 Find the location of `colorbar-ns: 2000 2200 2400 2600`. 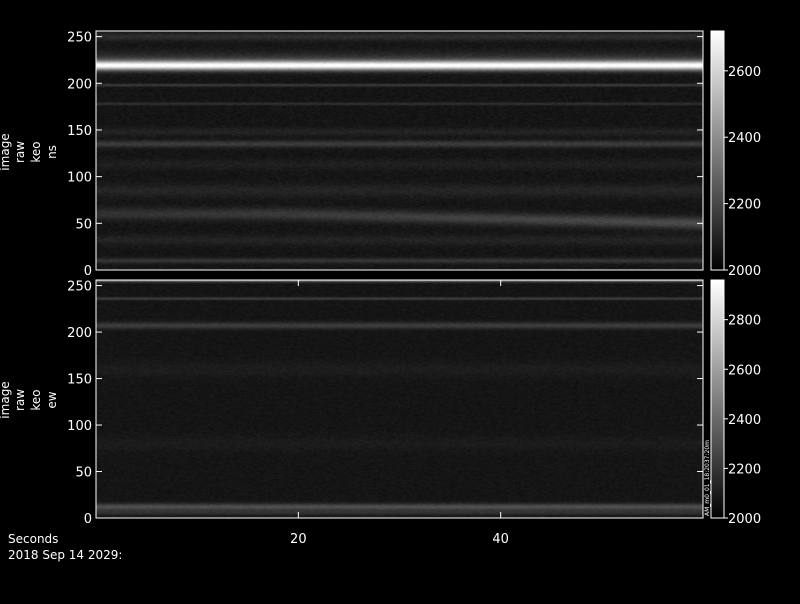

colorbar-ns: 2000 2200 2400 2600 is located at coordinates (735, 154).